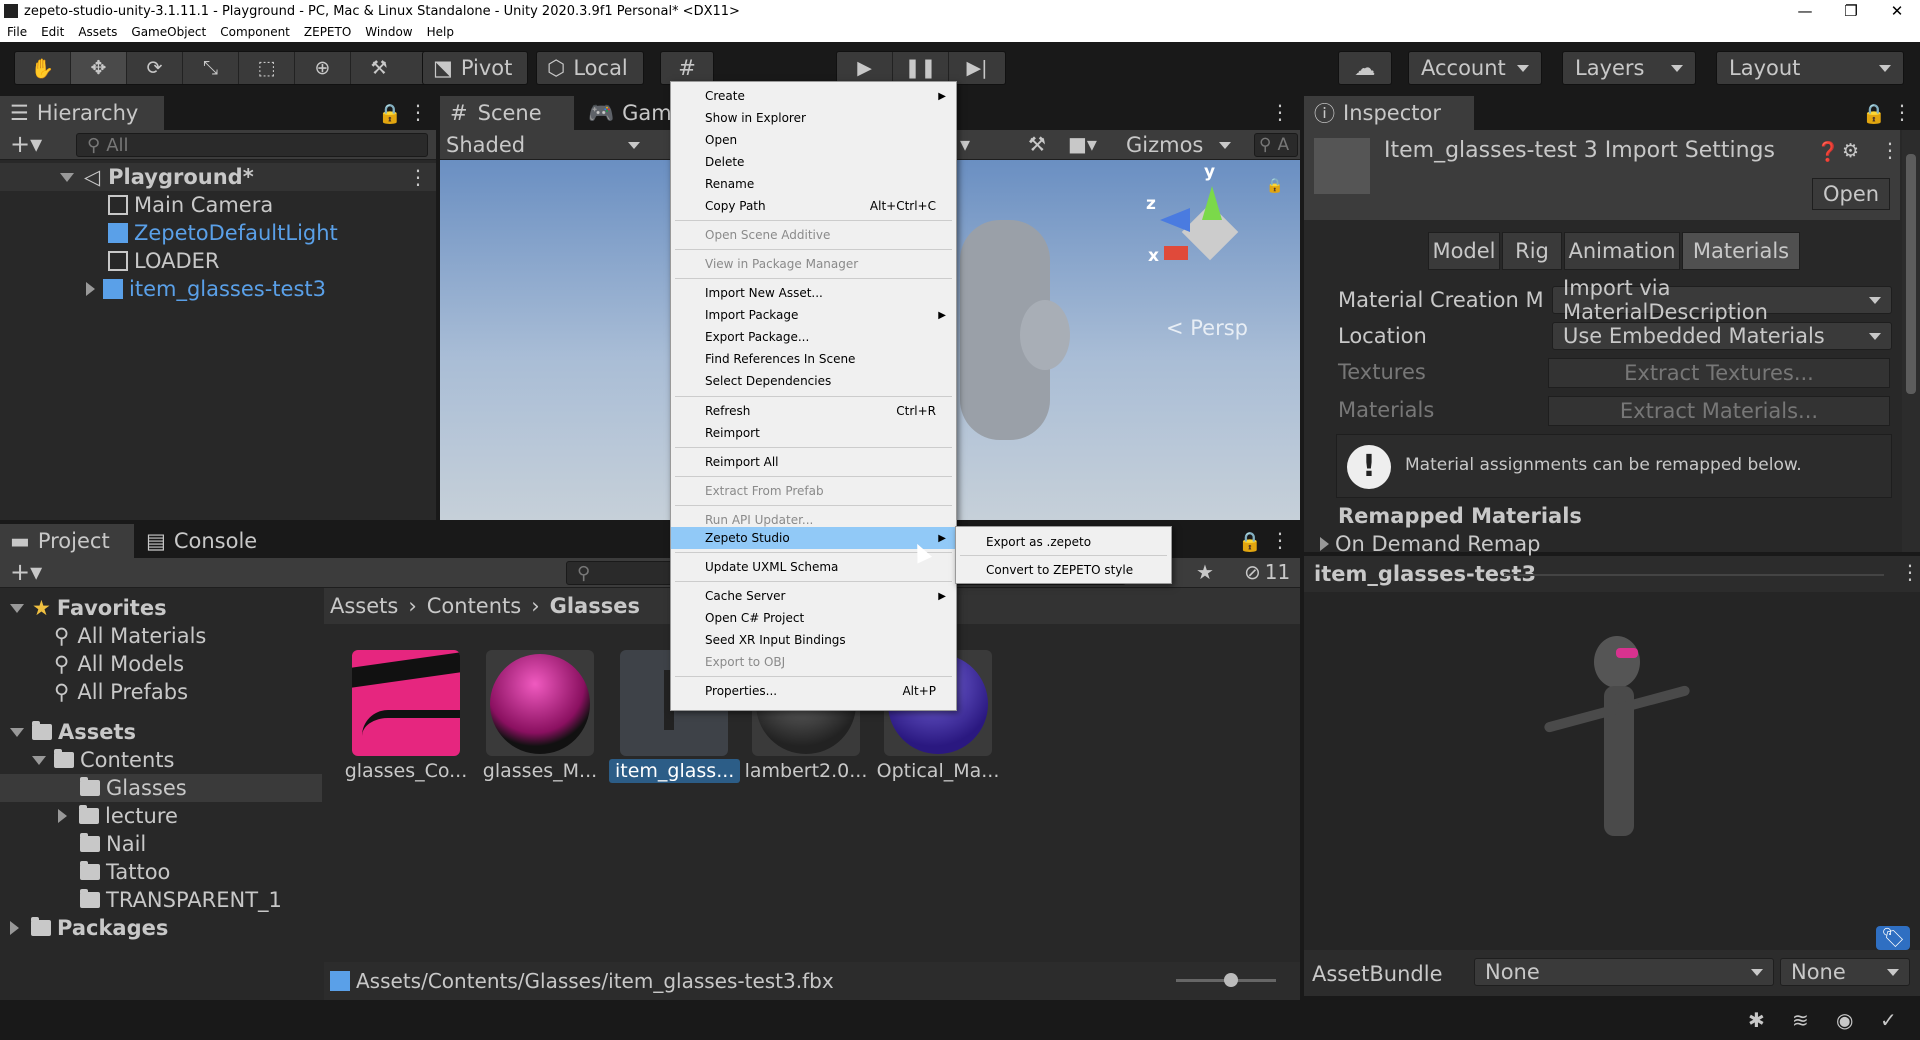  I want to click on menu-item-refresh: Refresh Ctrl+R, so click(813, 411).